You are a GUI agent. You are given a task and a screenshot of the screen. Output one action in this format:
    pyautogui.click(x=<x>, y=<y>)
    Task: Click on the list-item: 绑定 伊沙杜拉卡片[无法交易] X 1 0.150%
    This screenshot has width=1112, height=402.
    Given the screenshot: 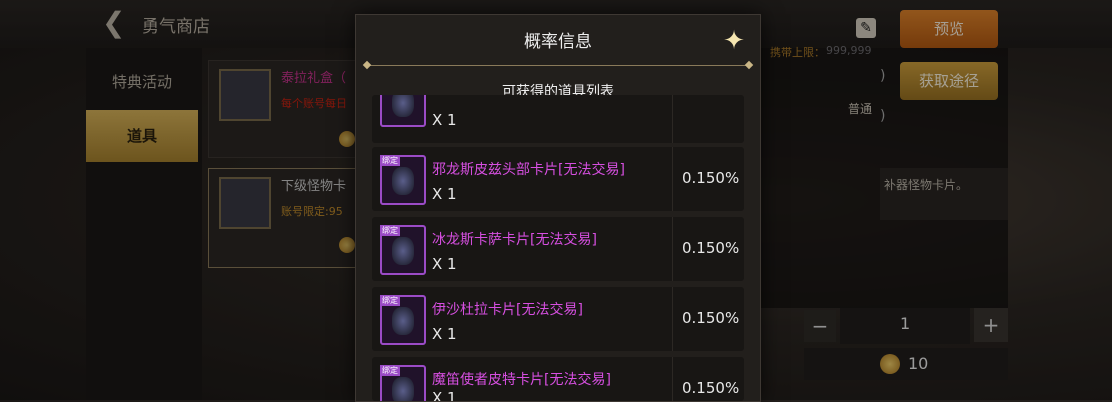 What is the action you would take?
    pyautogui.click(x=558, y=319)
    